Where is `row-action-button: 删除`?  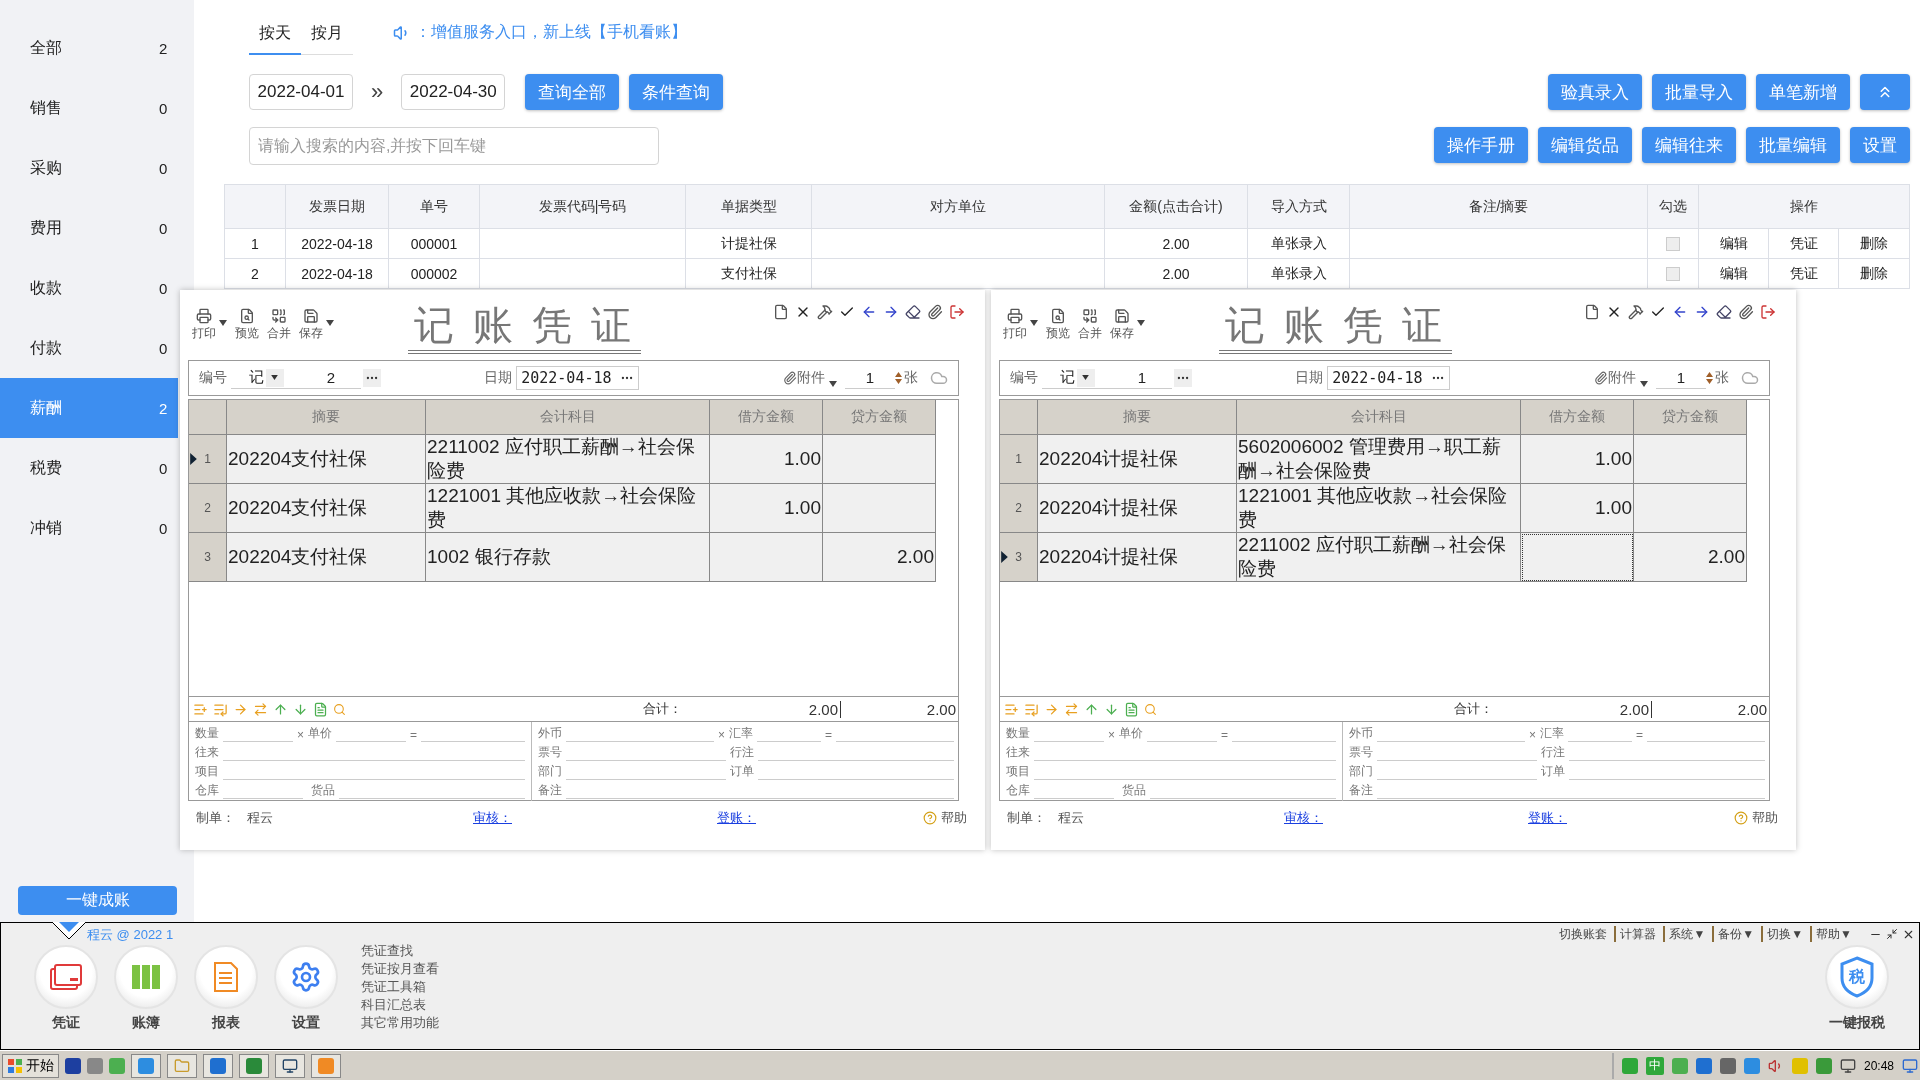
row-action-button: 删除 is located at coordinates (1874, 244).